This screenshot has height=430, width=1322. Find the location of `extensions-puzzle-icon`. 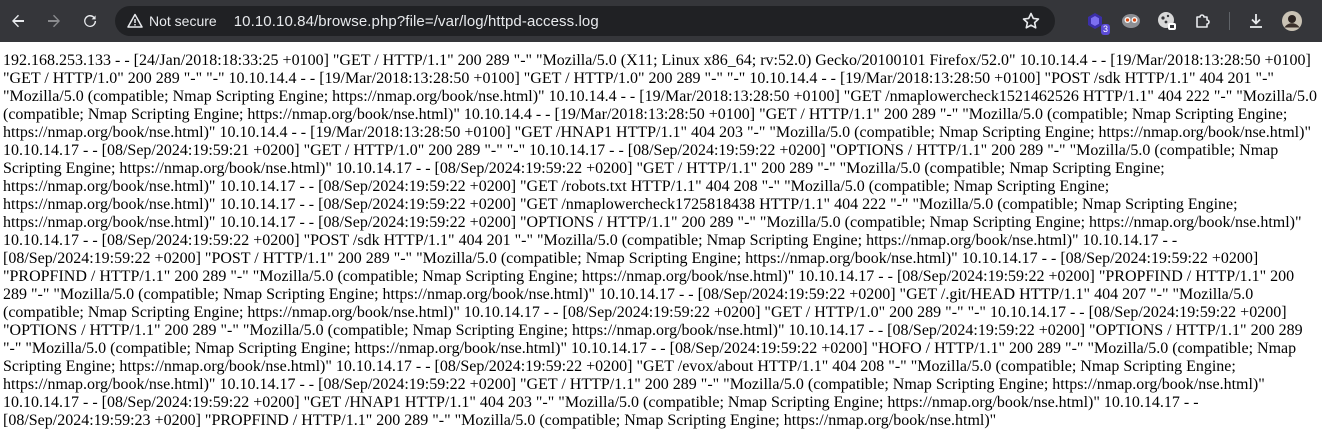

extensions-puzzle-icon is located at coordinates (1203, 21).